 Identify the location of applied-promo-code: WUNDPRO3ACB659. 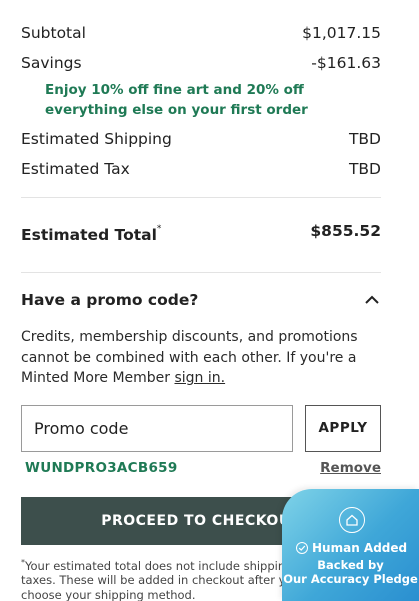
(101, 467).